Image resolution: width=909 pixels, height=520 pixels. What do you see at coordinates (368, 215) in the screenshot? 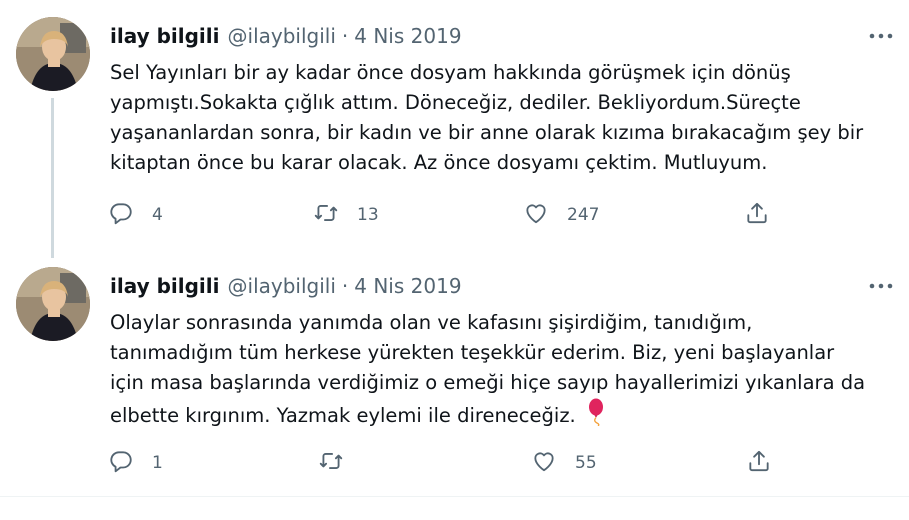
I see `retweet-count: 13` at bounding box center [368, 215].